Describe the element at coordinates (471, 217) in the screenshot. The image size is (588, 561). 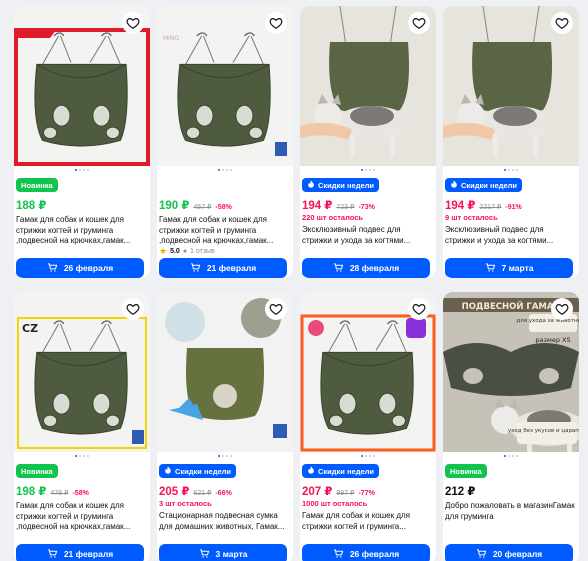
I see `stock-left: 9 шт осталось` at that location.